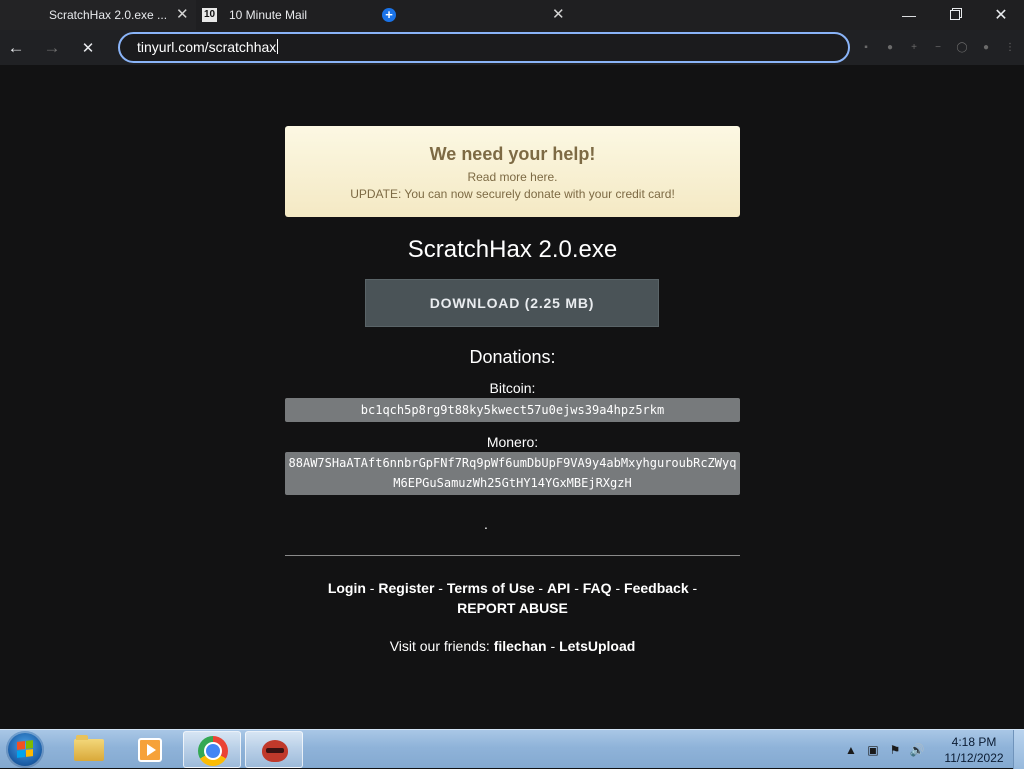 The height and width of the screenshot is (769, 1024). What do you see at coordinates (441, 646) in the screenshot?
I see `friends-prefix: Visit our friends:` at bounding box center [441, 646].